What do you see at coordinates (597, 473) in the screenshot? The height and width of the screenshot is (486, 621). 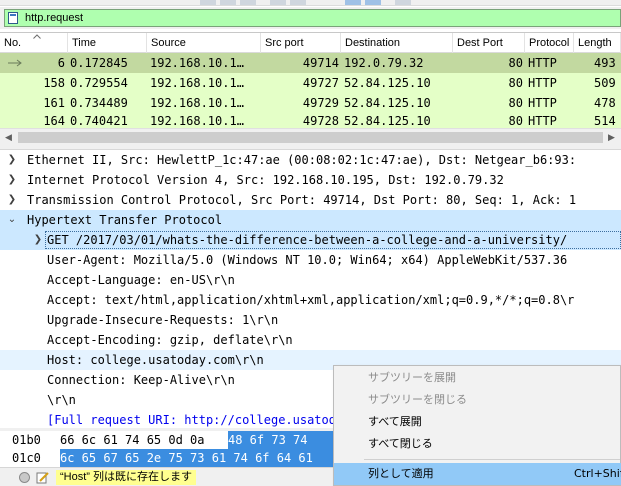 I see `menu-shortcut: Ctrl+Shift` at bounding box center [597, 473].